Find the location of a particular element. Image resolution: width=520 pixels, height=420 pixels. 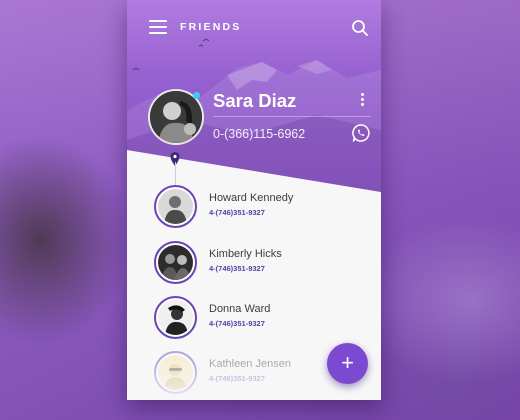

profile-name: Sara Diaz is located at coordinates (255, 100).